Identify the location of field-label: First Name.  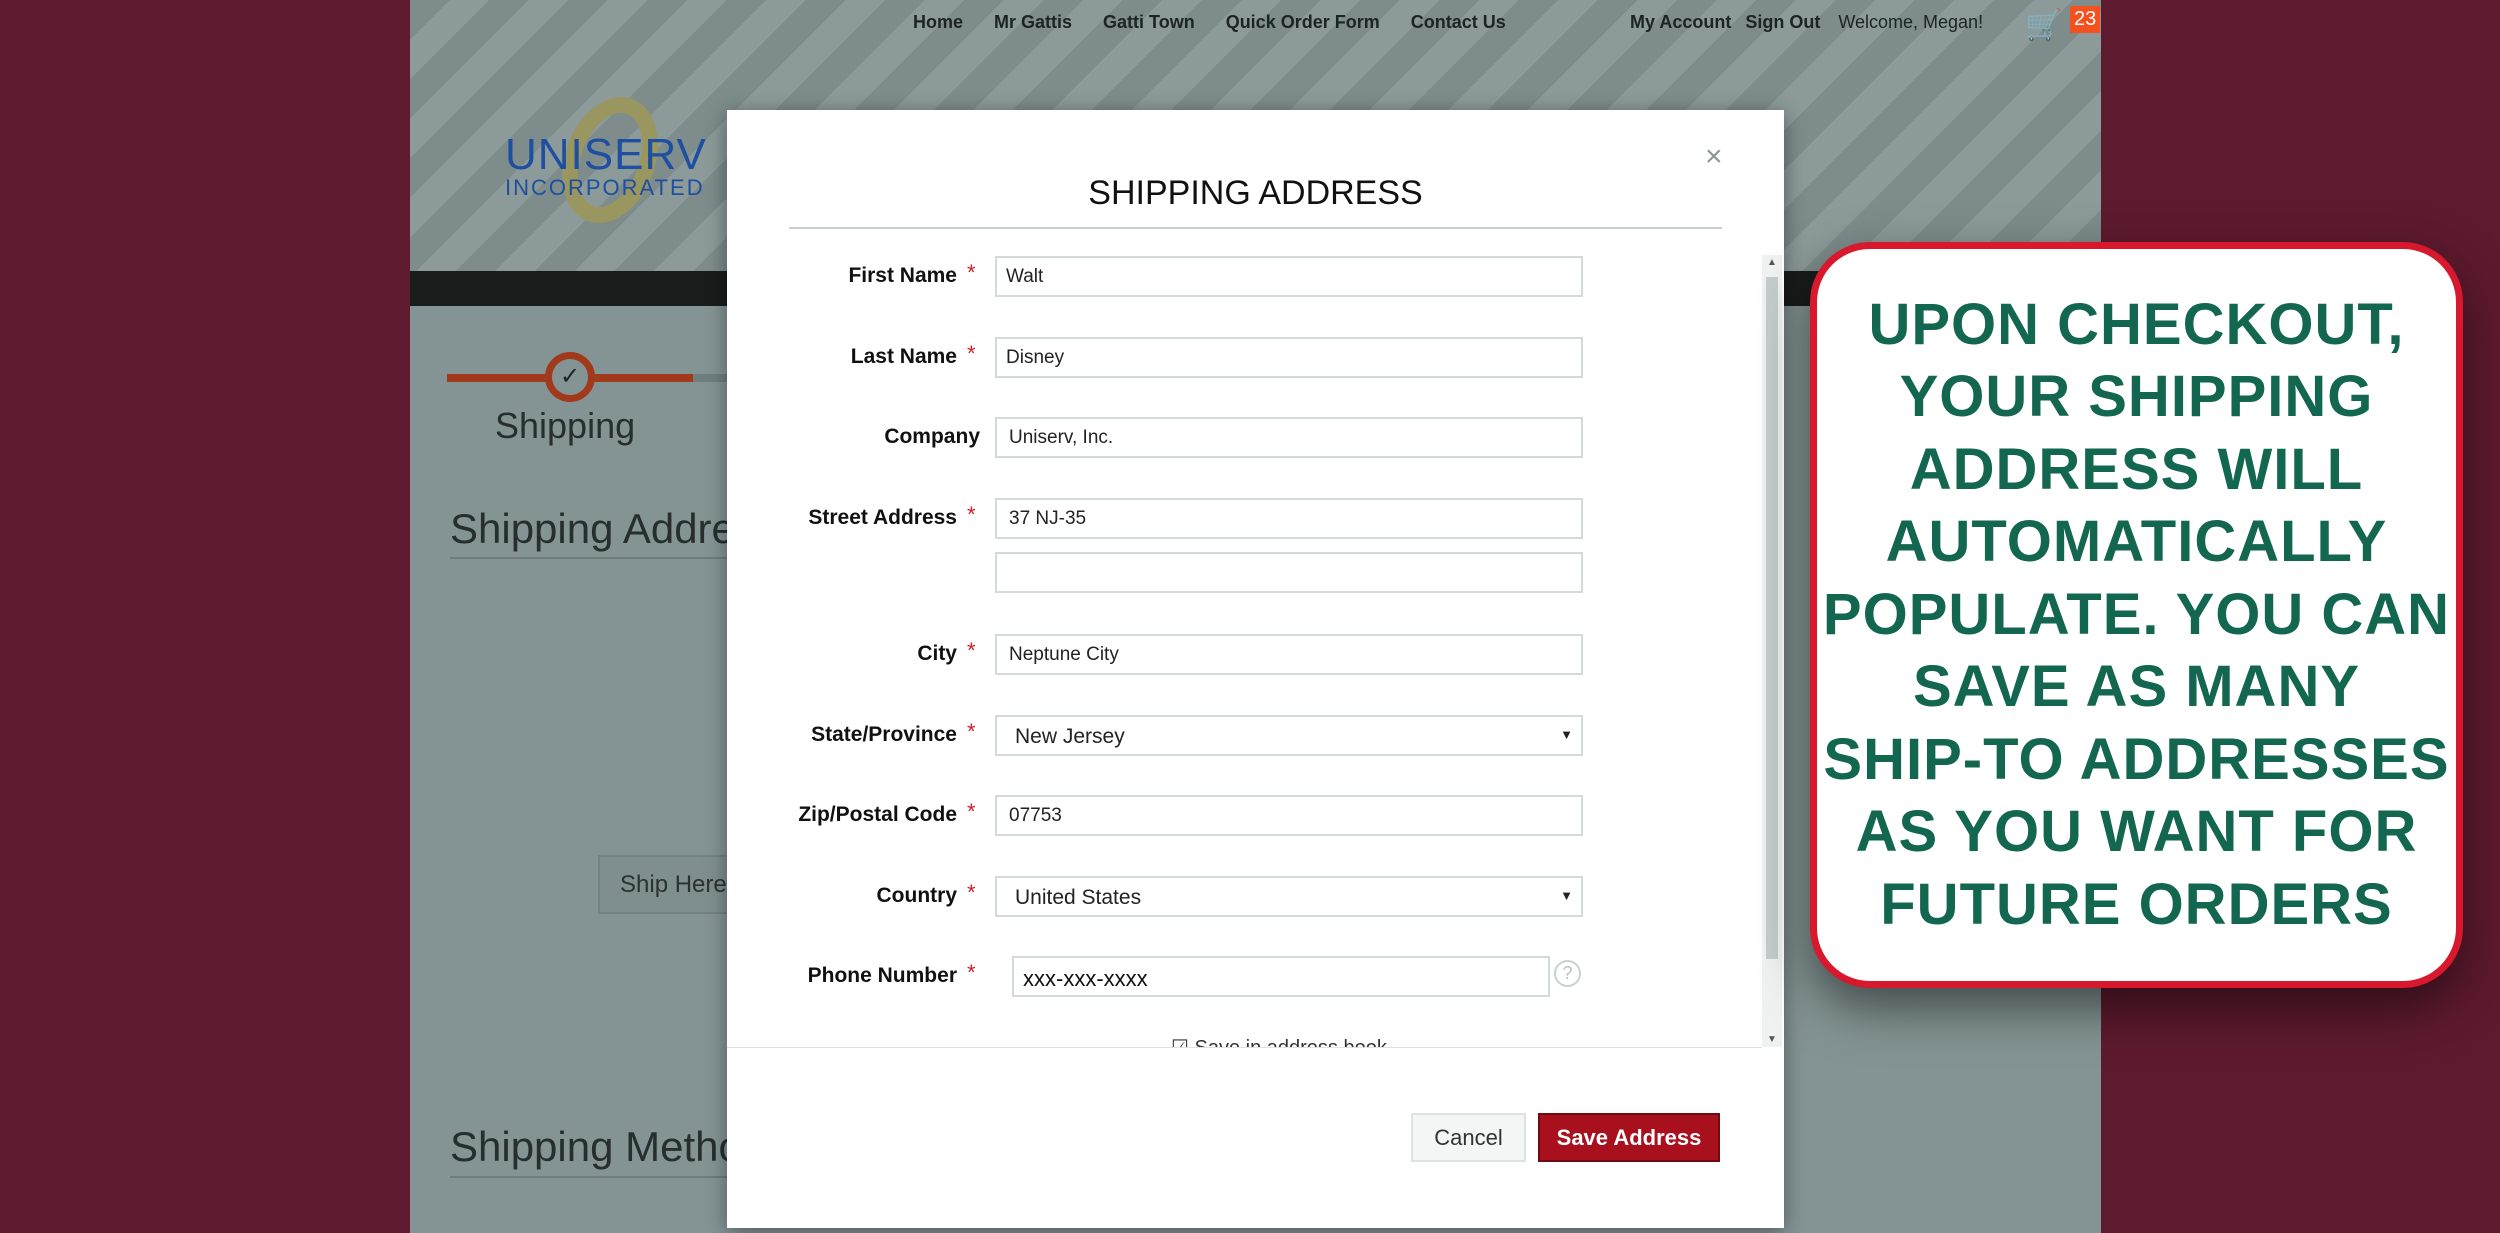
(902, 275).